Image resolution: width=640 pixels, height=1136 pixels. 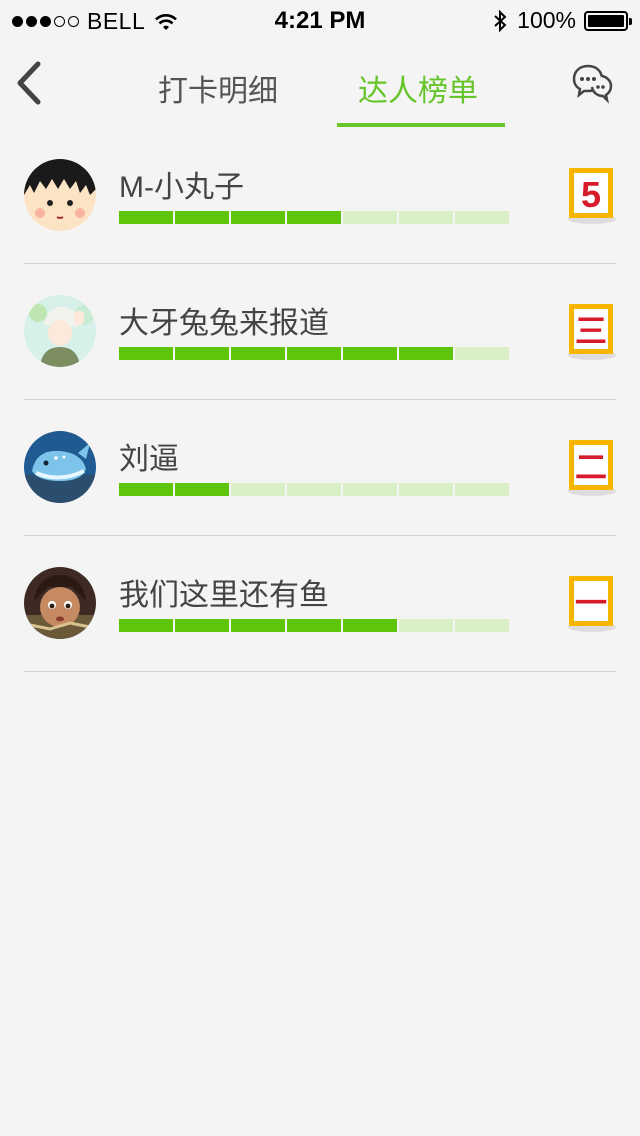 What do you see at coordinates (320, 468) in the screenshot?
I see `leaderboard-row: 刘逼 二` at bounding box center [320, 468].